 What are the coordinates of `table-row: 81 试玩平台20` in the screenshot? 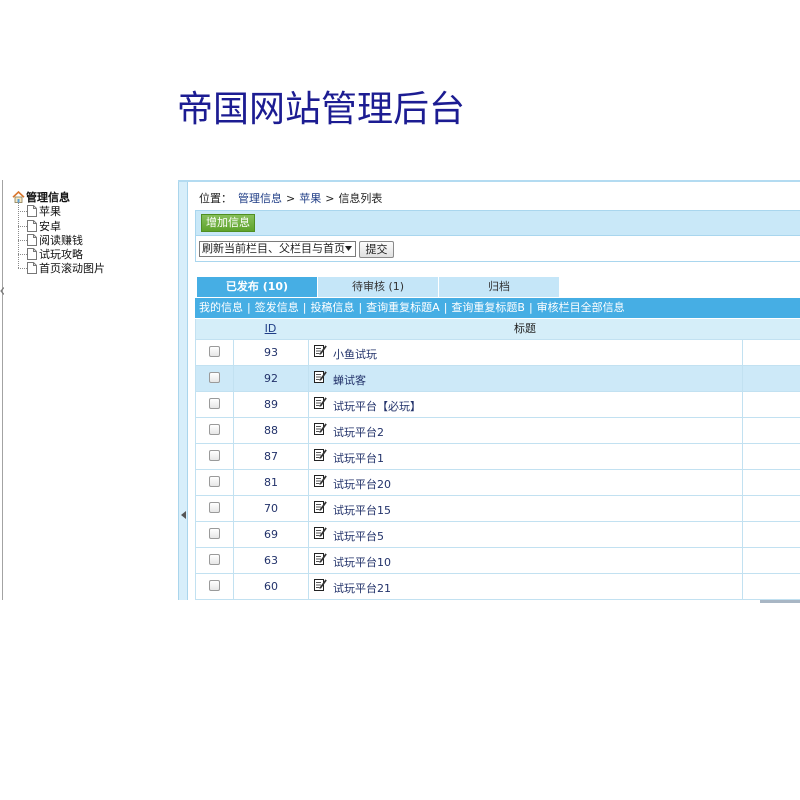 It's located at (498, 483).